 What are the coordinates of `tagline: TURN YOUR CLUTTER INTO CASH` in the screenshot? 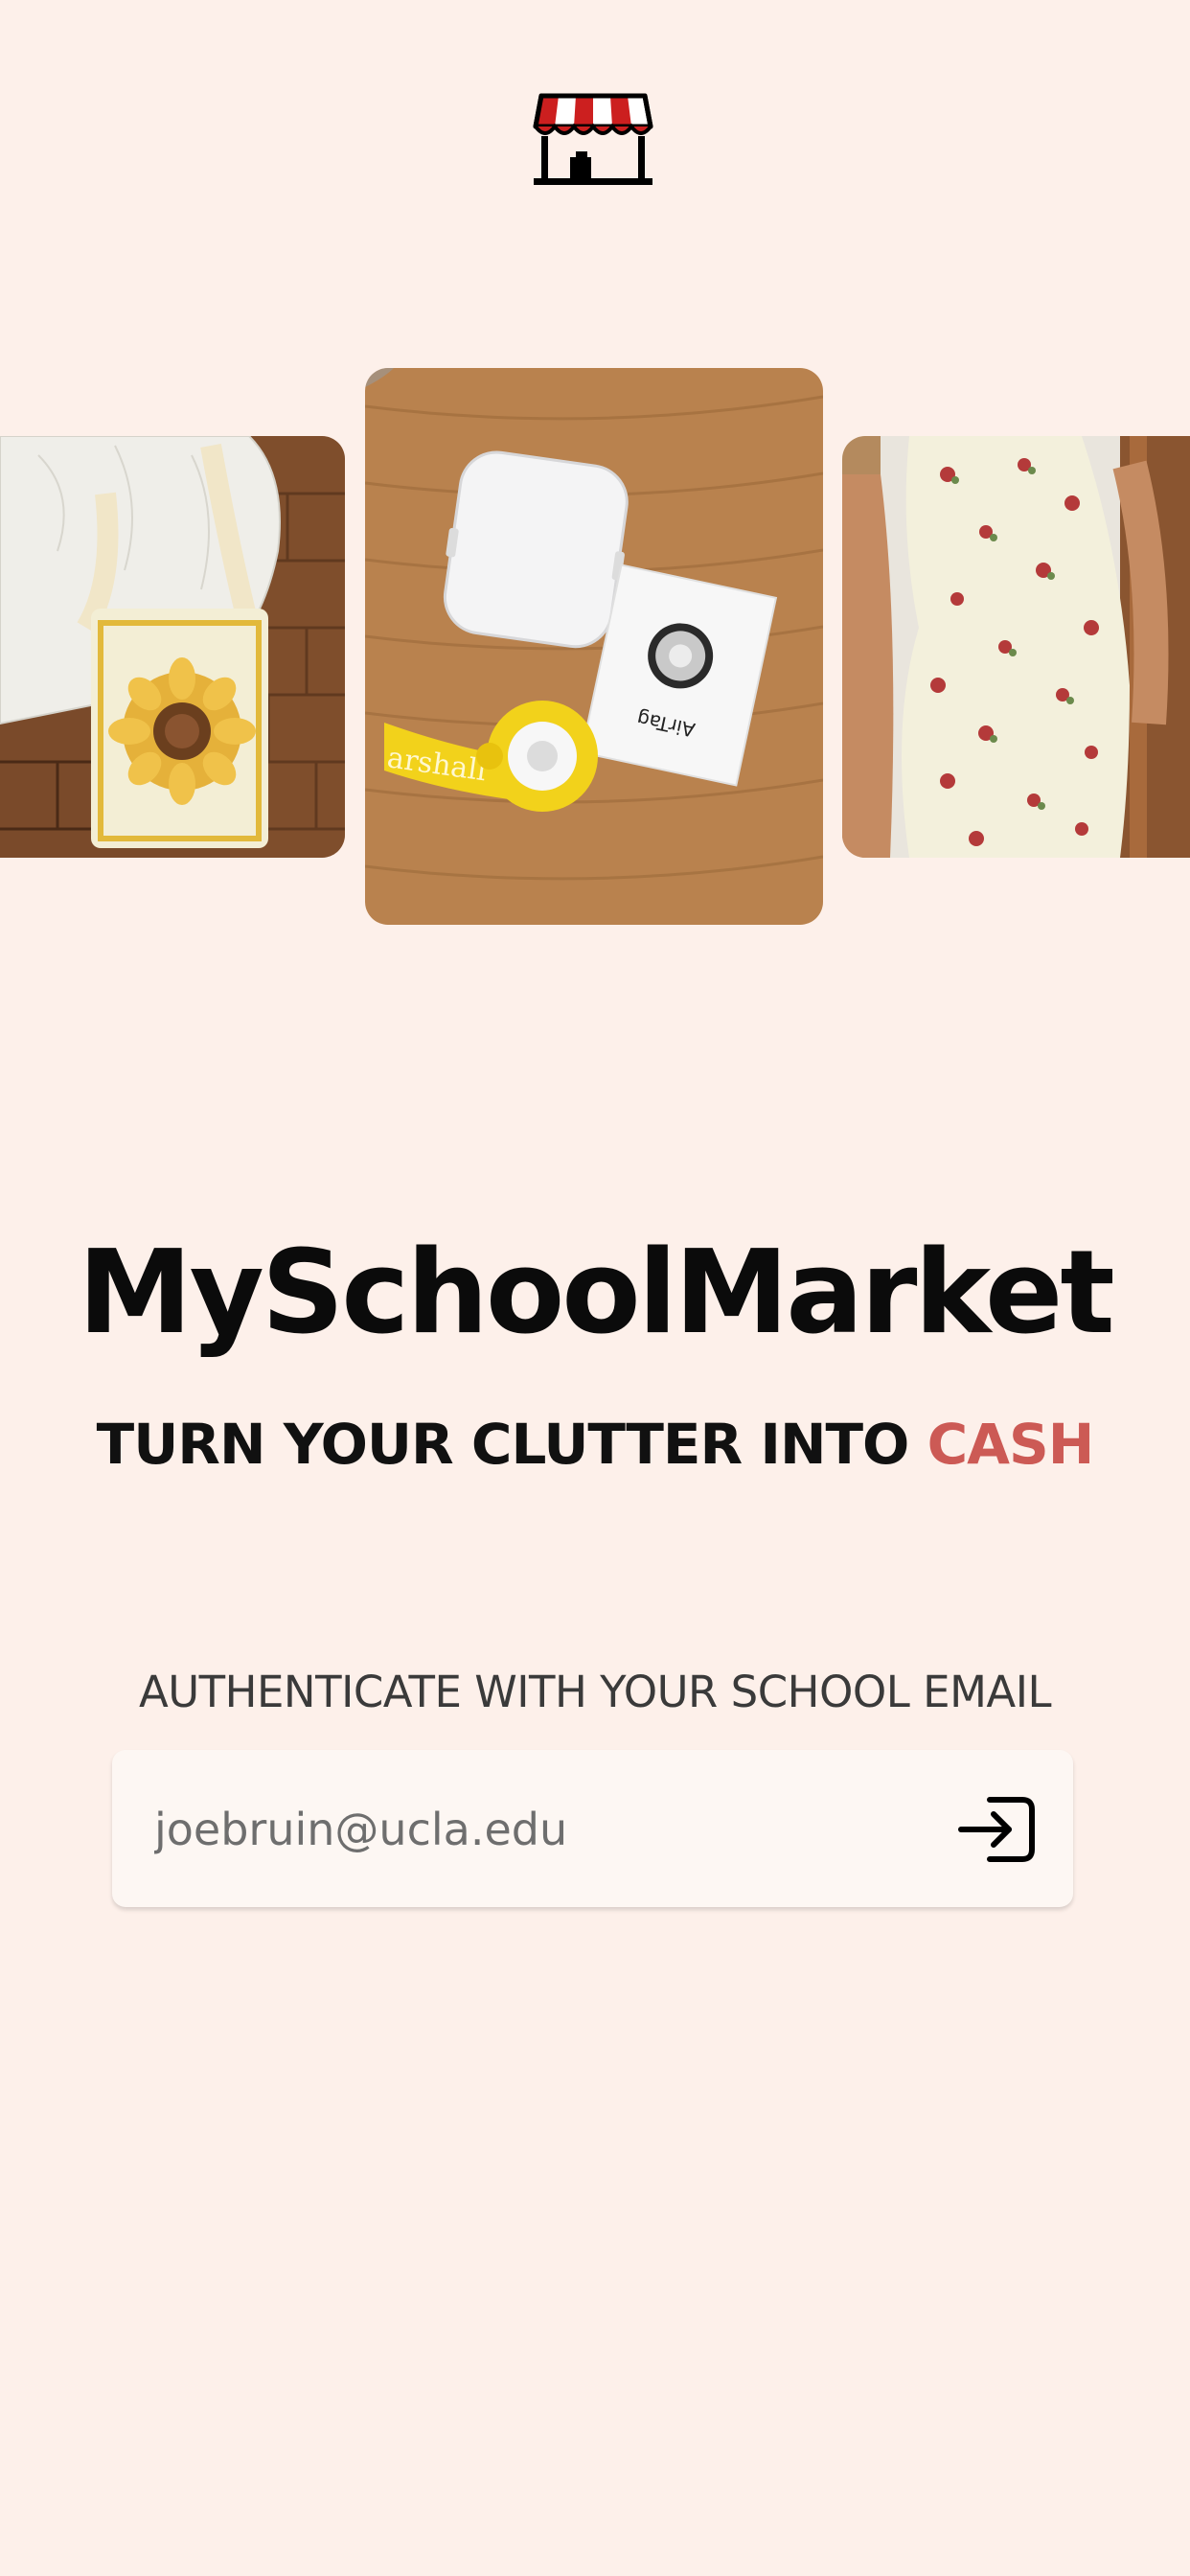 It's located at (595, 1444).